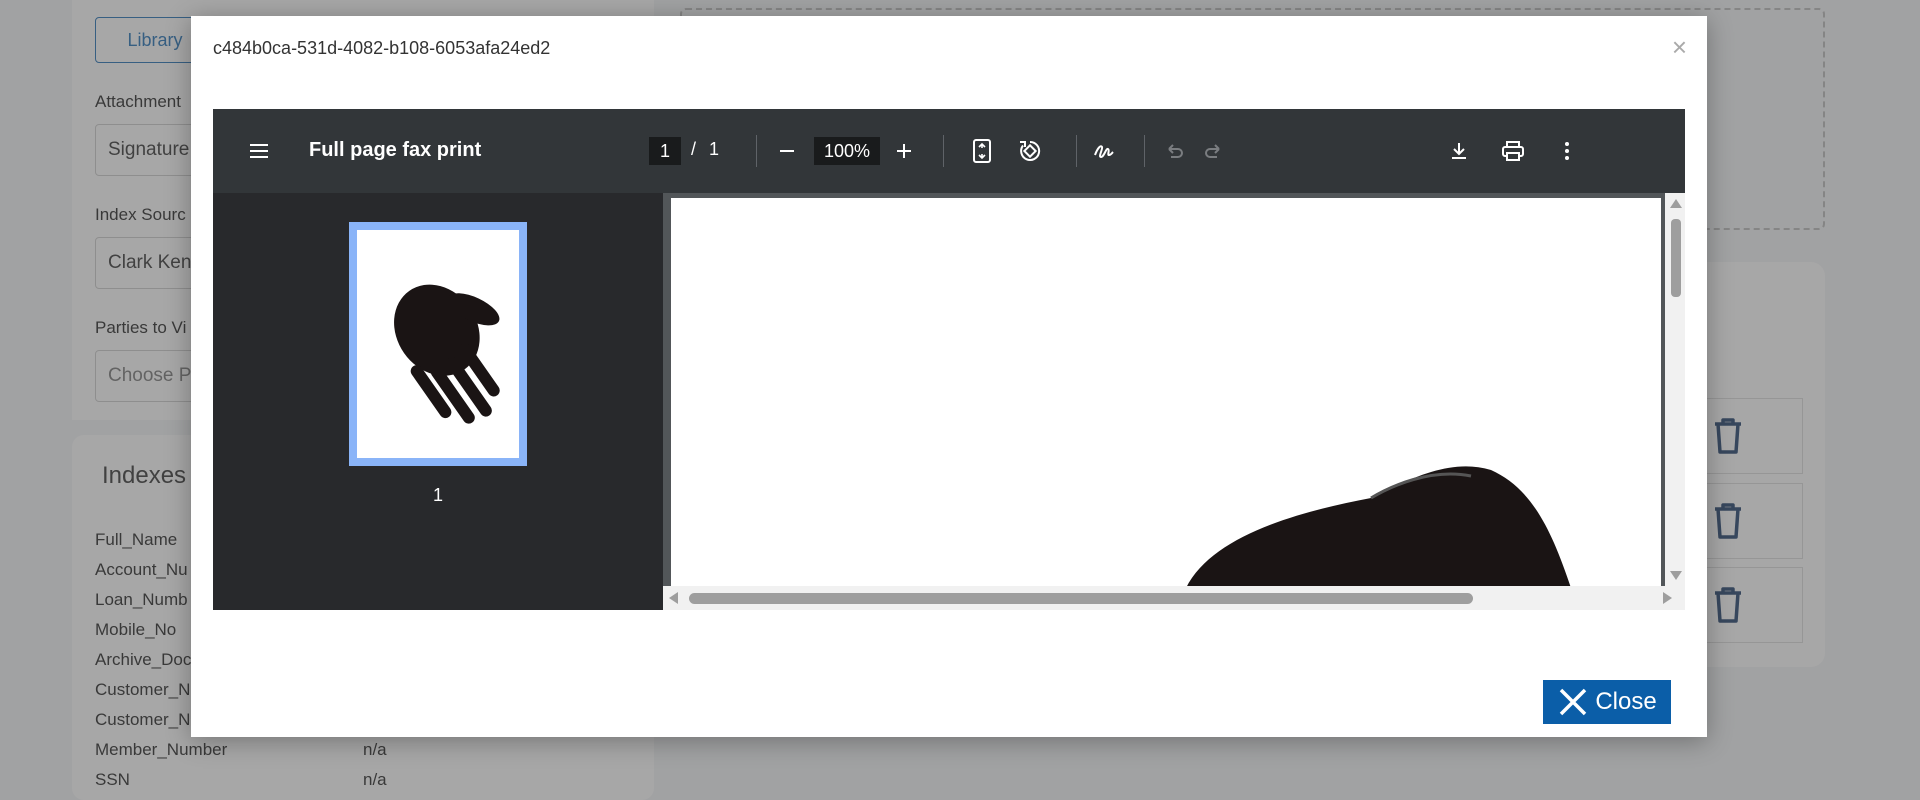 The height and width of the screenshot is (800, 1920). I want to click on zoom-input: 100%, so click(847, 151).